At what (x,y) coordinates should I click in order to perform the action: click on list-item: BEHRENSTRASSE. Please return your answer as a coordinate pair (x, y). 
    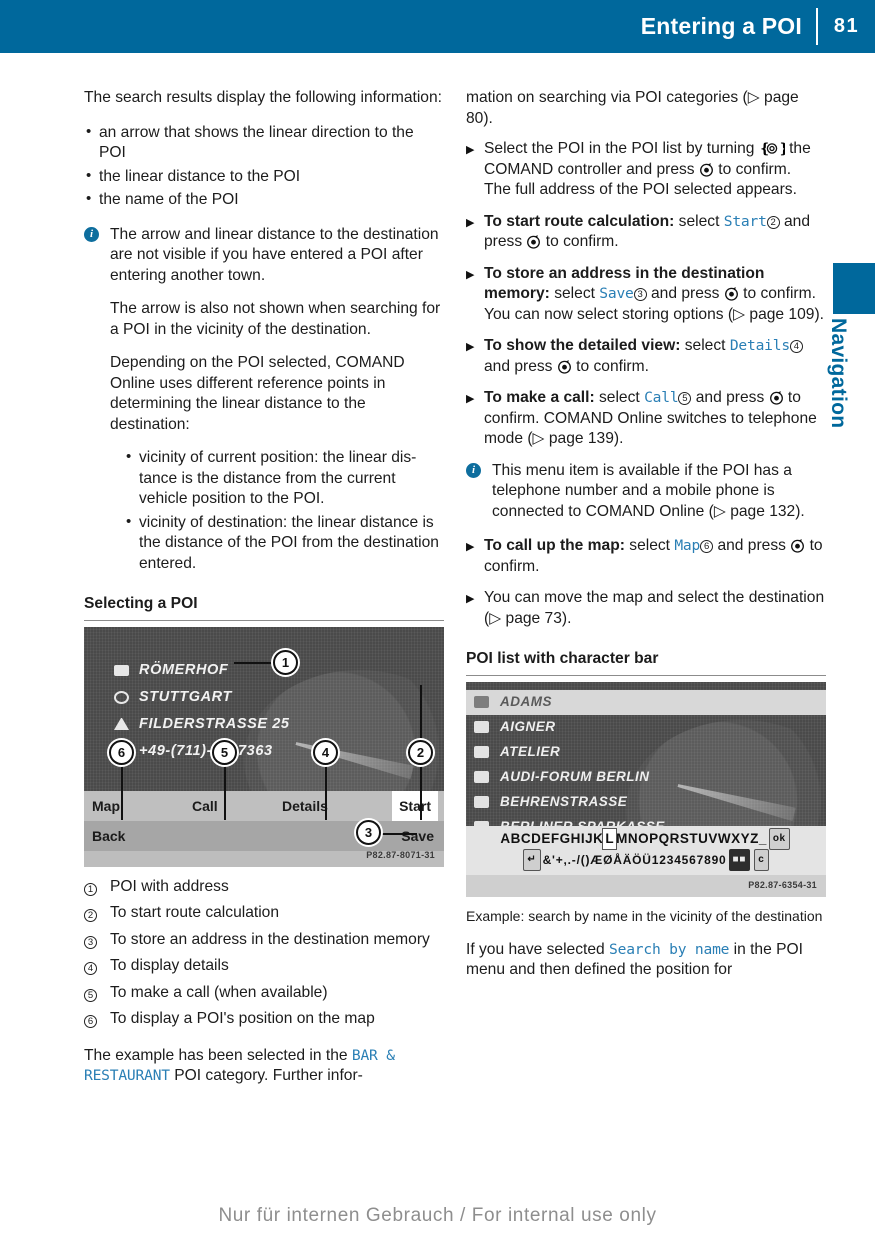
    Looking at the image, I should click on (646, 802).